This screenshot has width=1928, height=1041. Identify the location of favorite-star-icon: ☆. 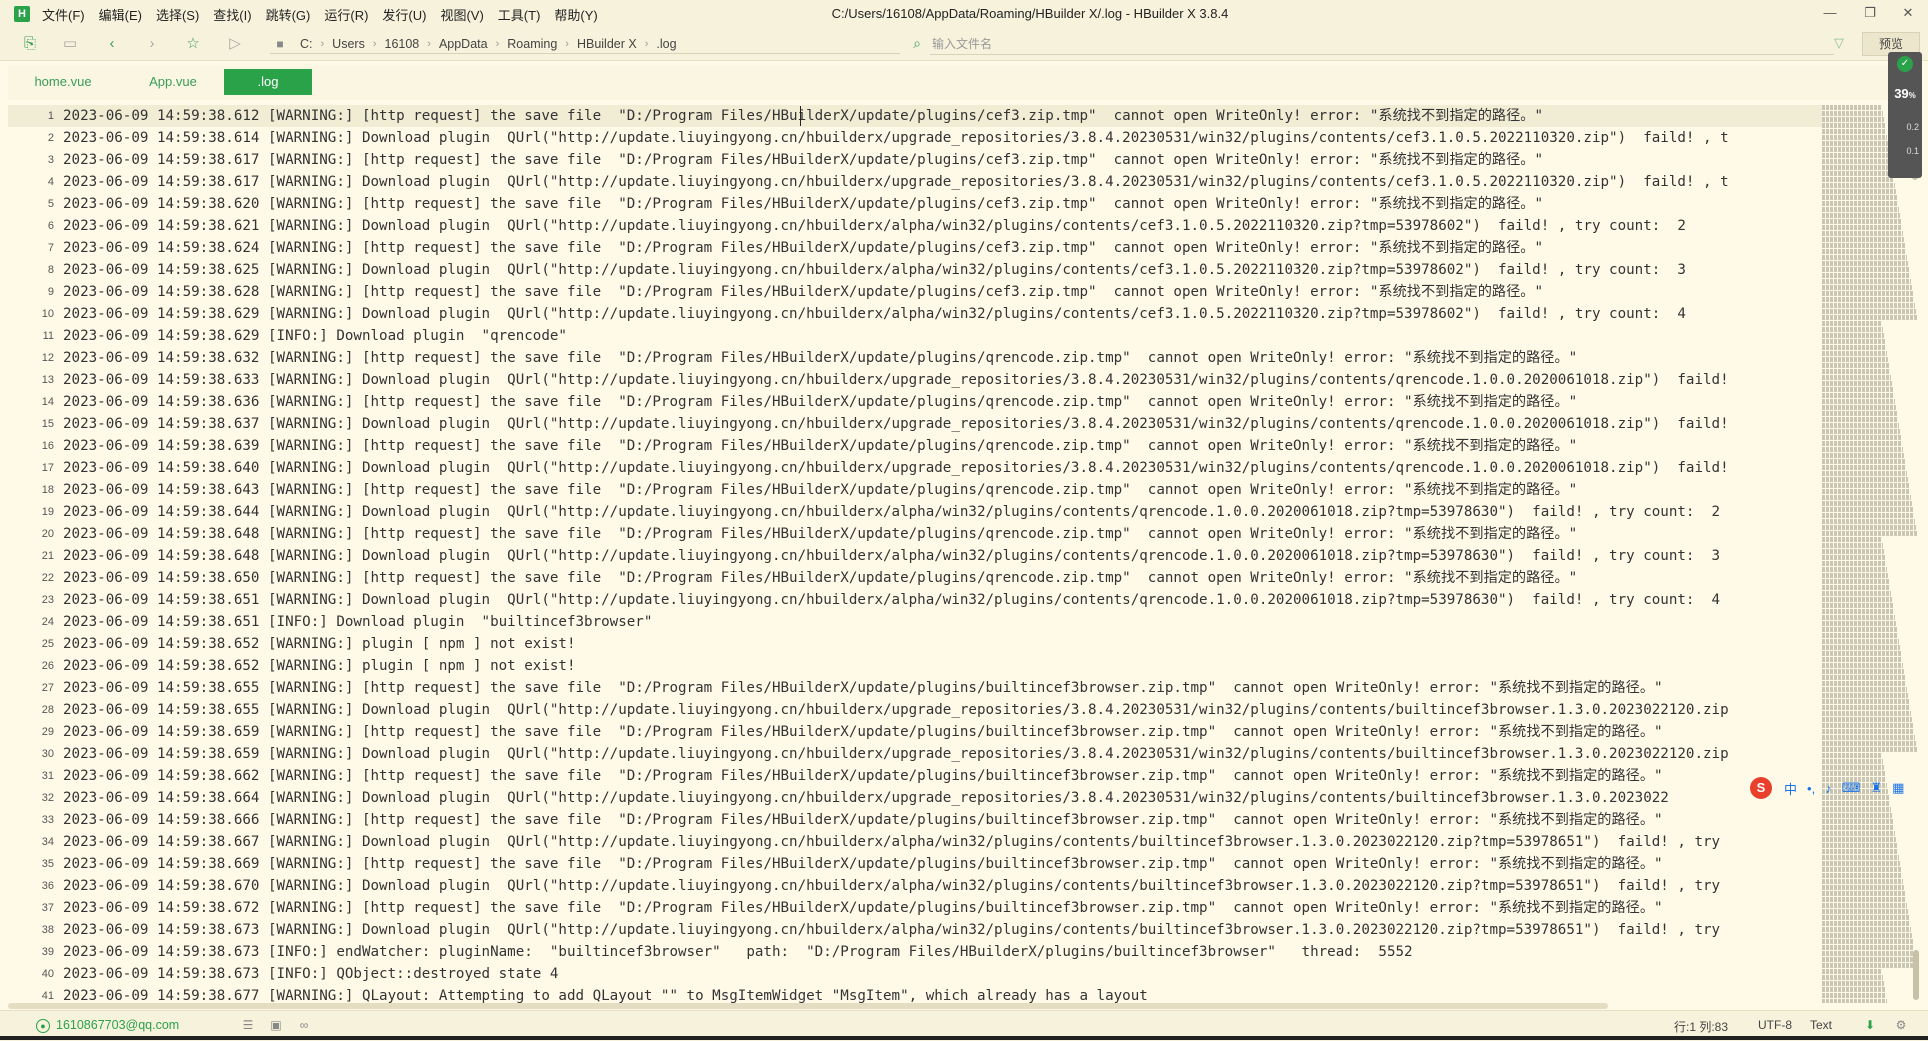
(193, 44).